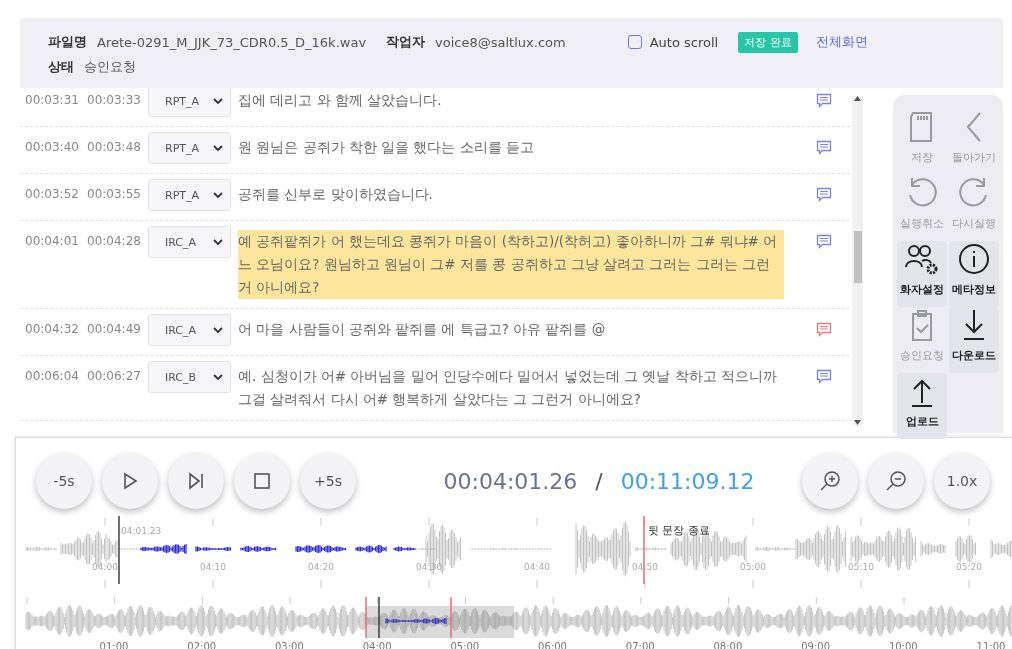  I want to click on speed-button: 1.0x, so click(962, 481).